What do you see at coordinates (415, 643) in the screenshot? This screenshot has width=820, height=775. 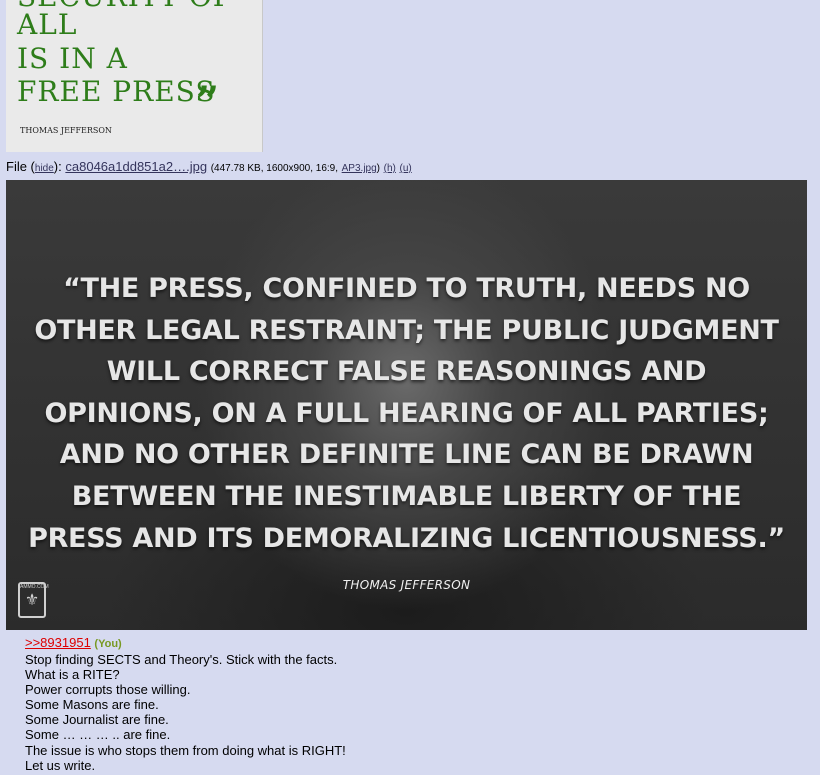 I see `quote-row: >>8931951 (You)` at bounding box center [415, 643].